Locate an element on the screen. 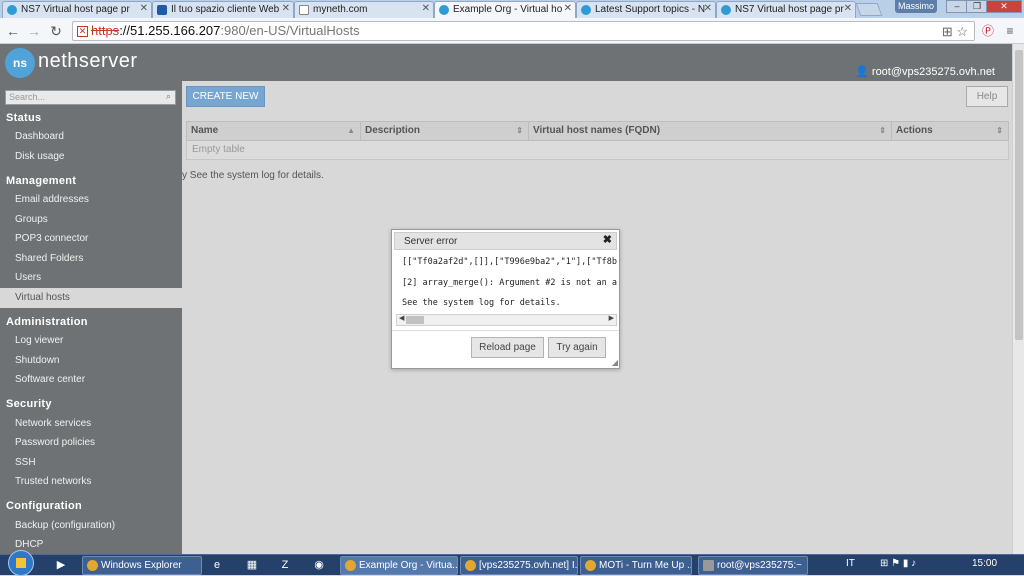 Image resolution: width=1024 pixels, height=576 pixels. clock: 15:00 is located at coordinates (984, 563).